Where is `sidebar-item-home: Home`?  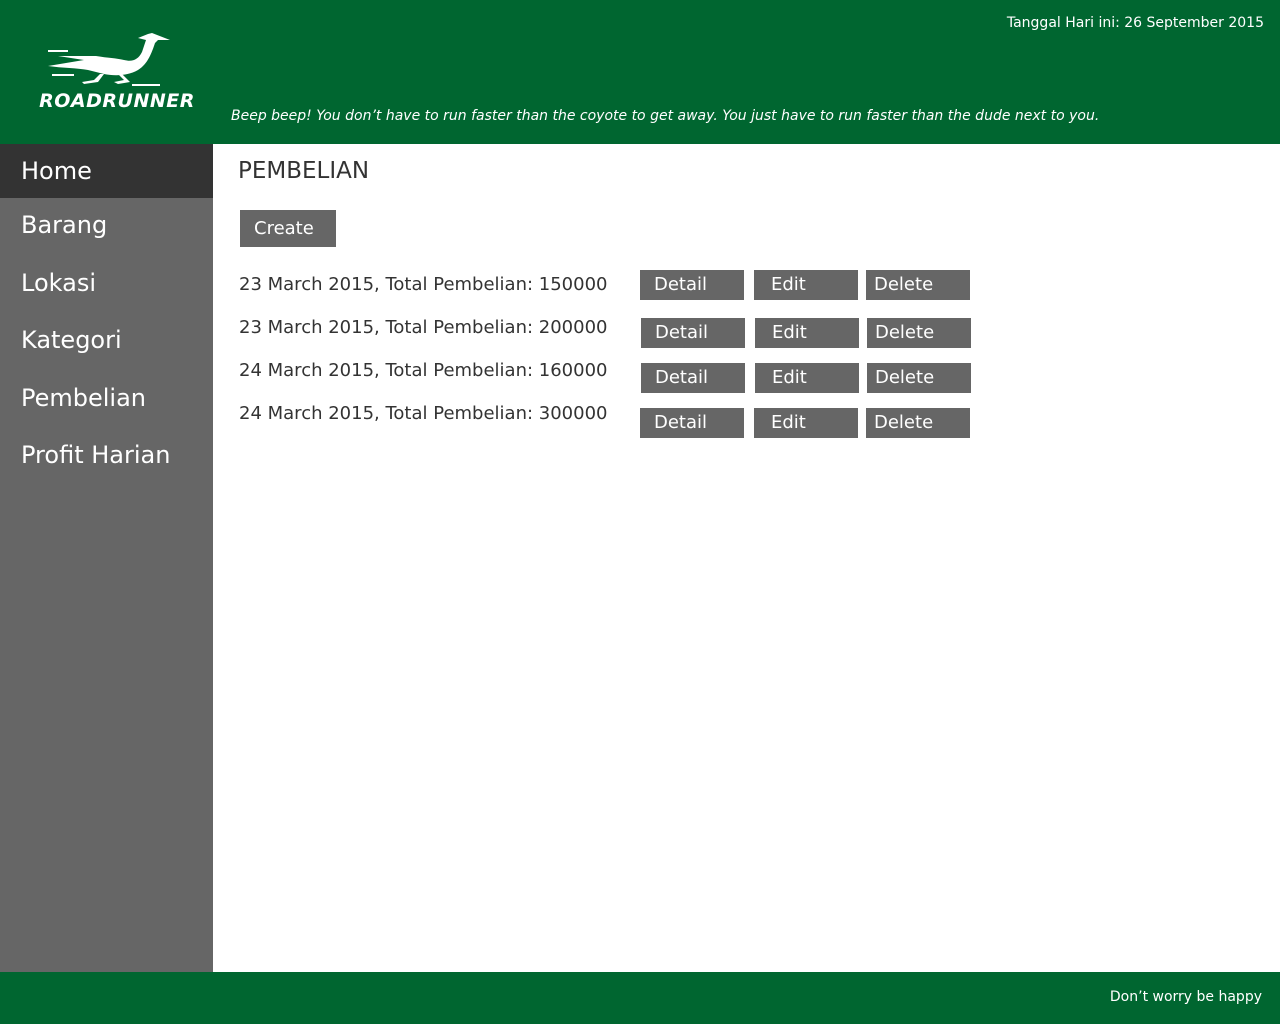
sidebar-item-home: Home is located at coordinates (106, 171).